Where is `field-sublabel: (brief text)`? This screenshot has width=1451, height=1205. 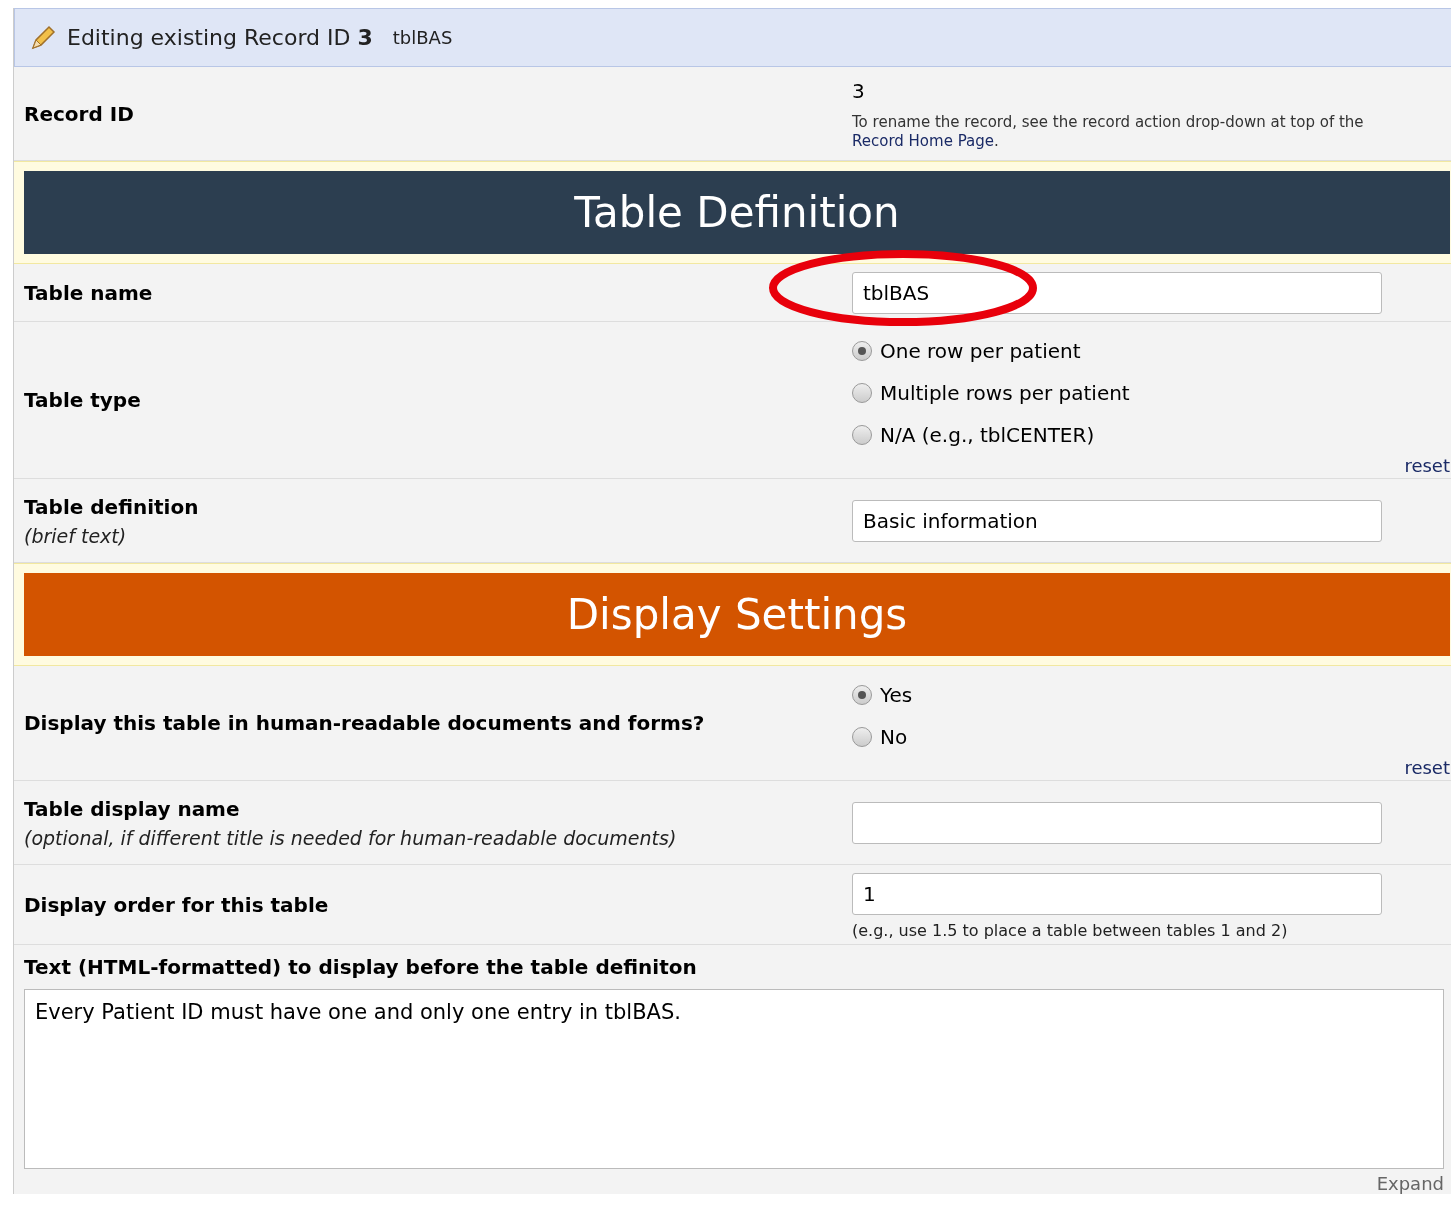 field-sublabel: (brief text) is located at coordinates (76, 535).